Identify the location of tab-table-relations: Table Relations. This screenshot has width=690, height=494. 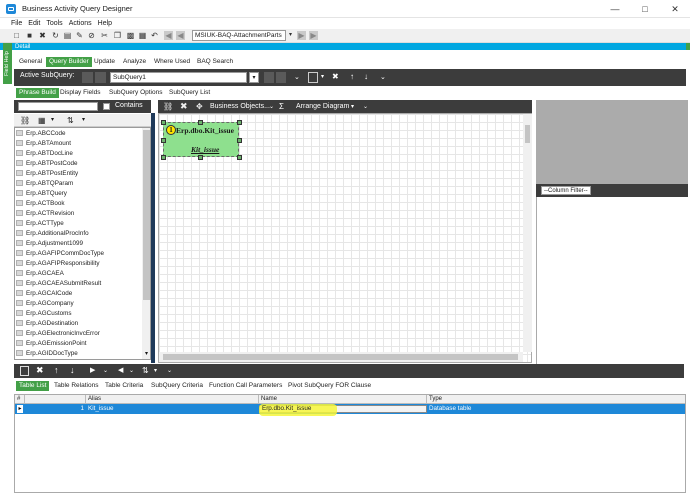
(76, 386).